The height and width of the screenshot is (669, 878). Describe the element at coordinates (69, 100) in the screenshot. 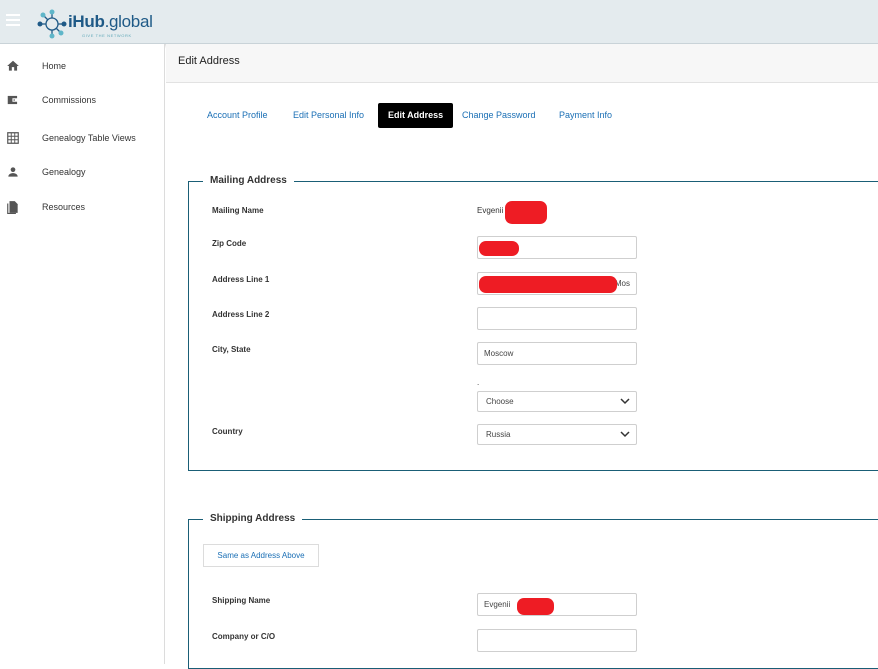

I see `sidebar-item-label: Commissions` at that location.